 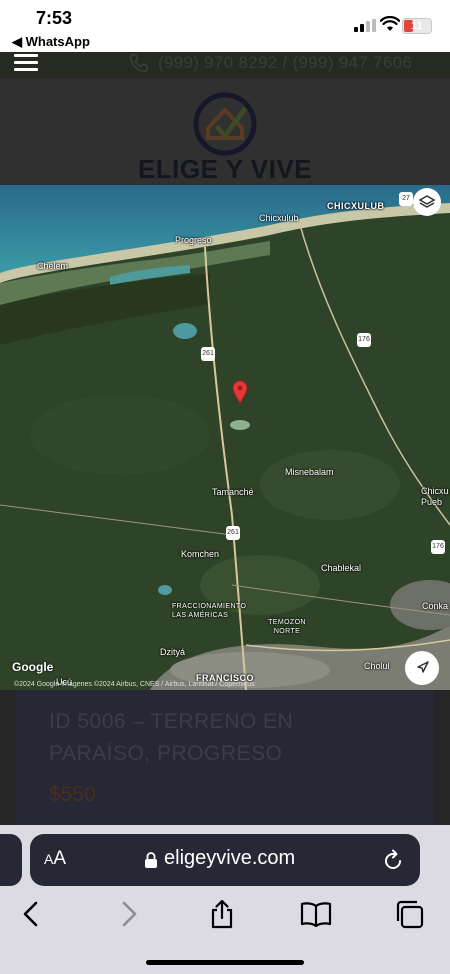 What do you see at coordinates (309, 472) in the screenshot?
I see `map-label: Misnebalam` at bounding box center [309, 472].